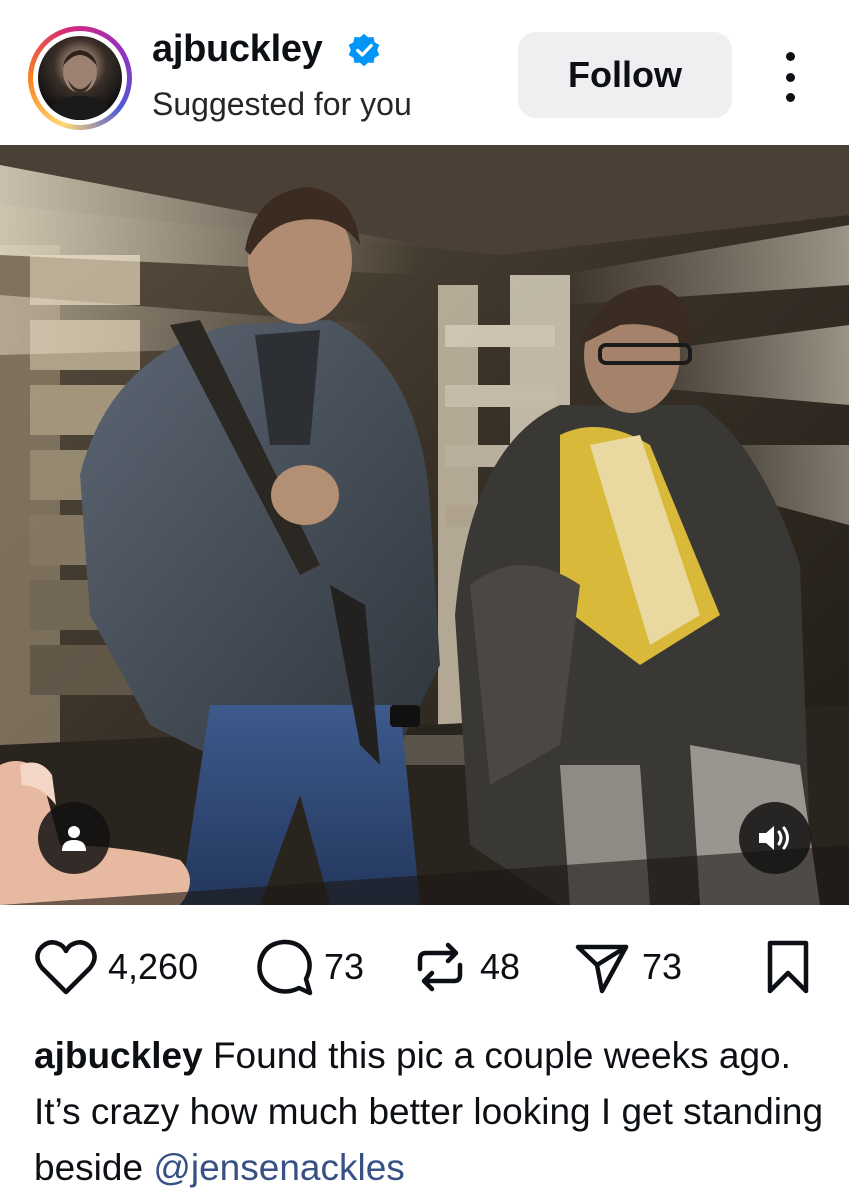 The height and width of the screenshot is (1200, 849). I want to click on like-count: 4,260, so click(153, 966).